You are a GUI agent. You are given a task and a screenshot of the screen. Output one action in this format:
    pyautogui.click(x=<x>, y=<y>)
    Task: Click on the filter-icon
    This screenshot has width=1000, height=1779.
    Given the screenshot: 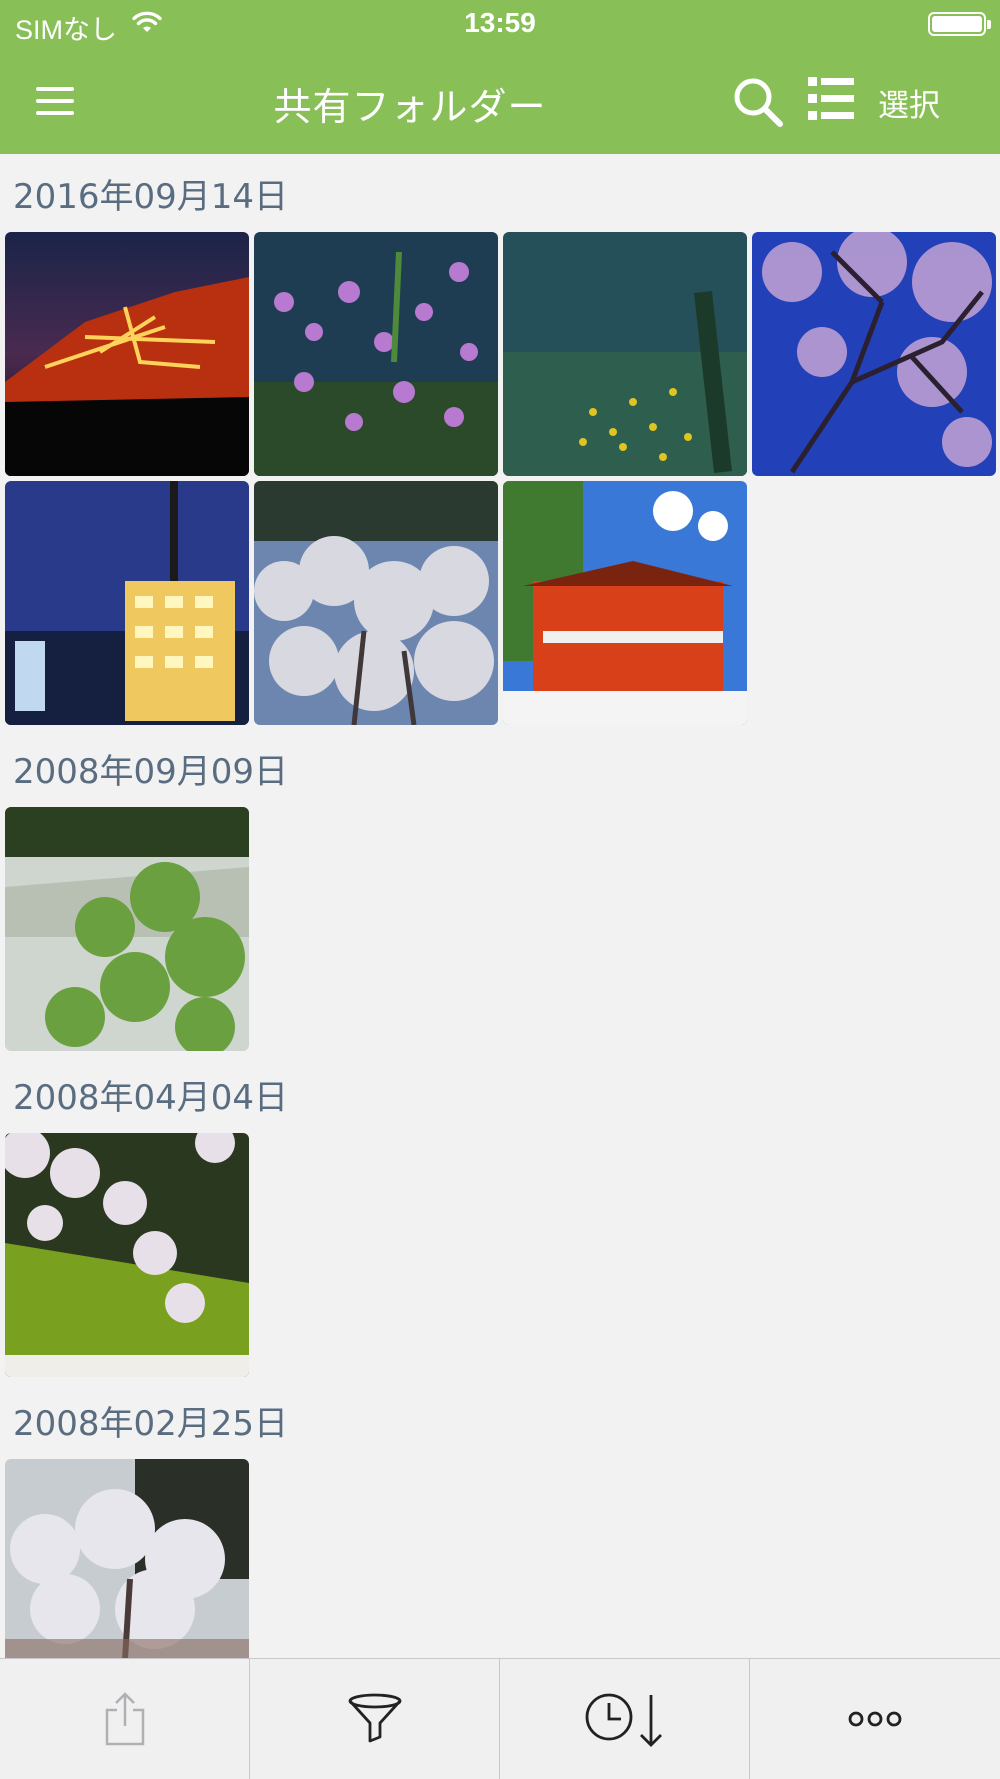 What is the action you would take?
    pyautogui.click(x=374, y=1718)
    